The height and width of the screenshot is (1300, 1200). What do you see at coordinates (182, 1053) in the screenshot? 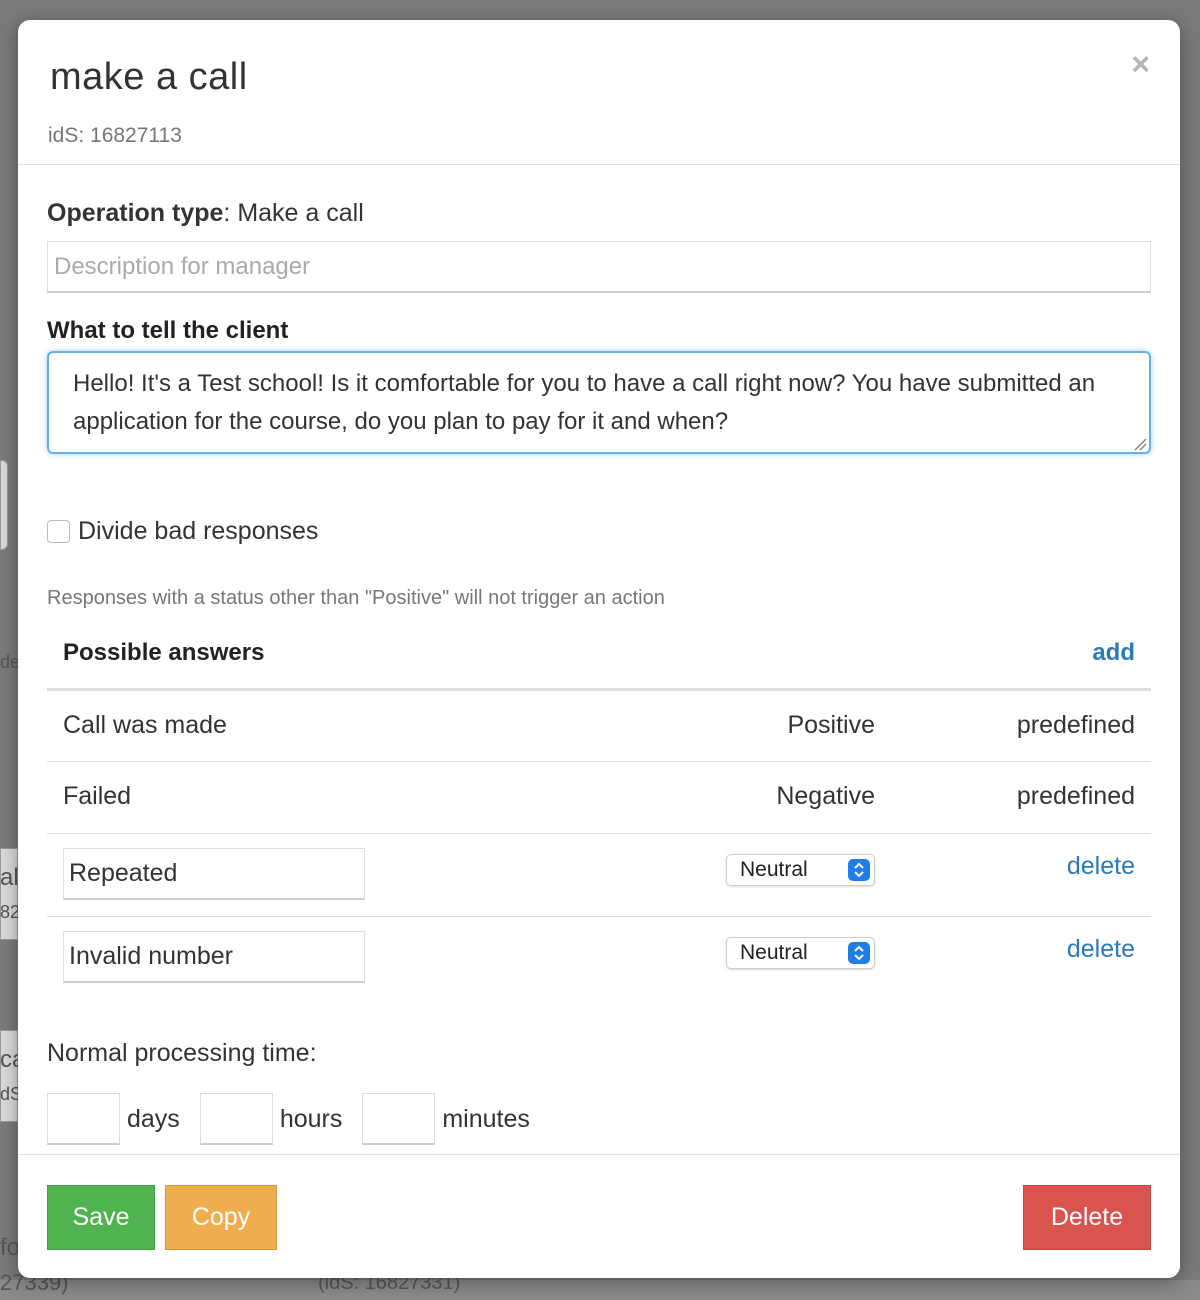
I see `processing-time-label: Normal processing time:` at bounding box center [182, 1053].